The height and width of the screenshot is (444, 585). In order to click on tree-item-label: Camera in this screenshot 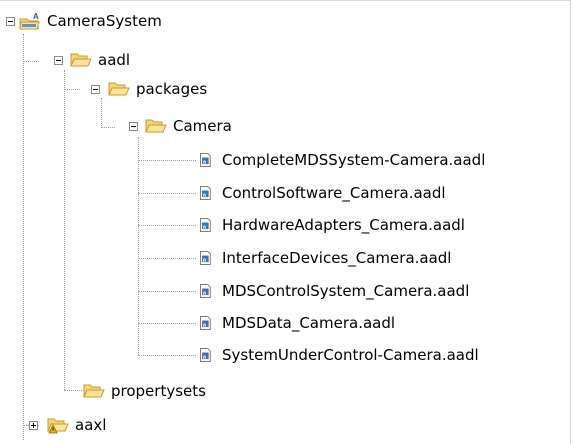, I will do `click(202, 126)`.